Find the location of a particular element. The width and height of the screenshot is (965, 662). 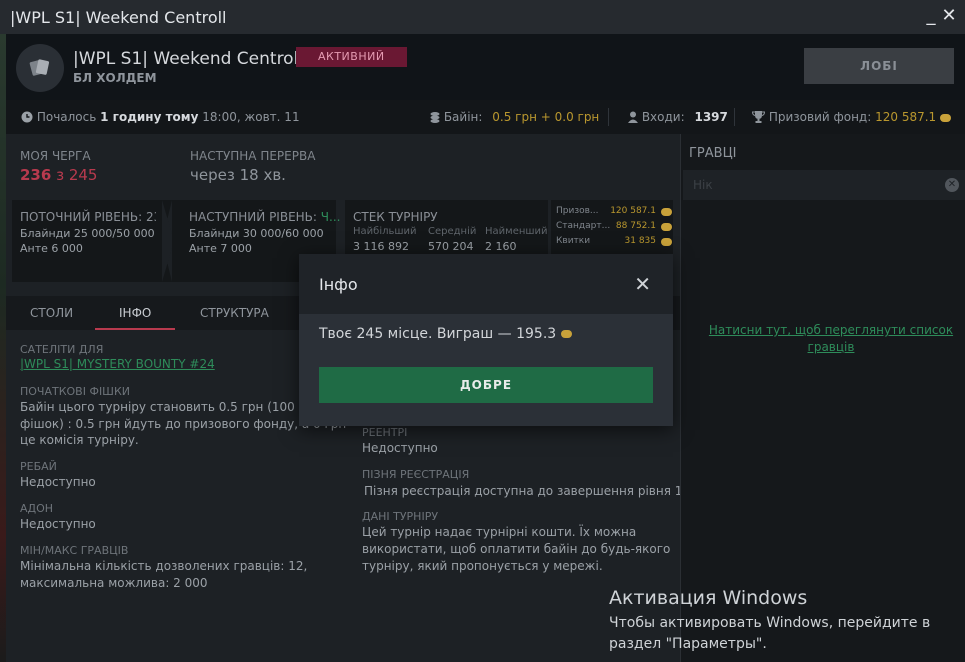

break-value: через 18 хв. is located at coordinates (238, 175).